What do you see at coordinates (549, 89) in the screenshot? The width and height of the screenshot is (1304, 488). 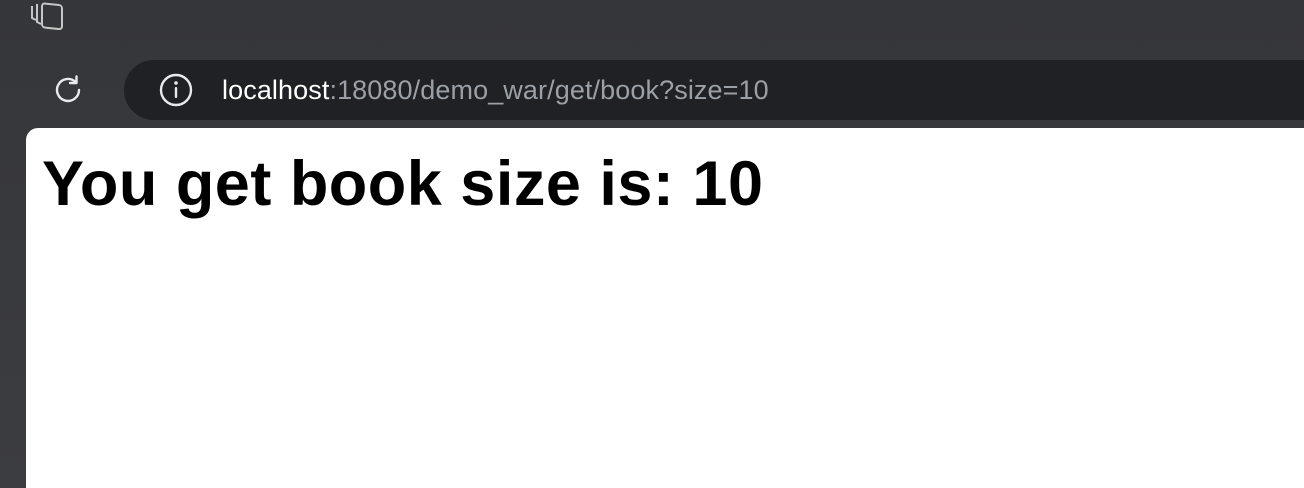 I see `url-path: :18080/demo_war/get/book?size=10` at bounding box center [549, 89].